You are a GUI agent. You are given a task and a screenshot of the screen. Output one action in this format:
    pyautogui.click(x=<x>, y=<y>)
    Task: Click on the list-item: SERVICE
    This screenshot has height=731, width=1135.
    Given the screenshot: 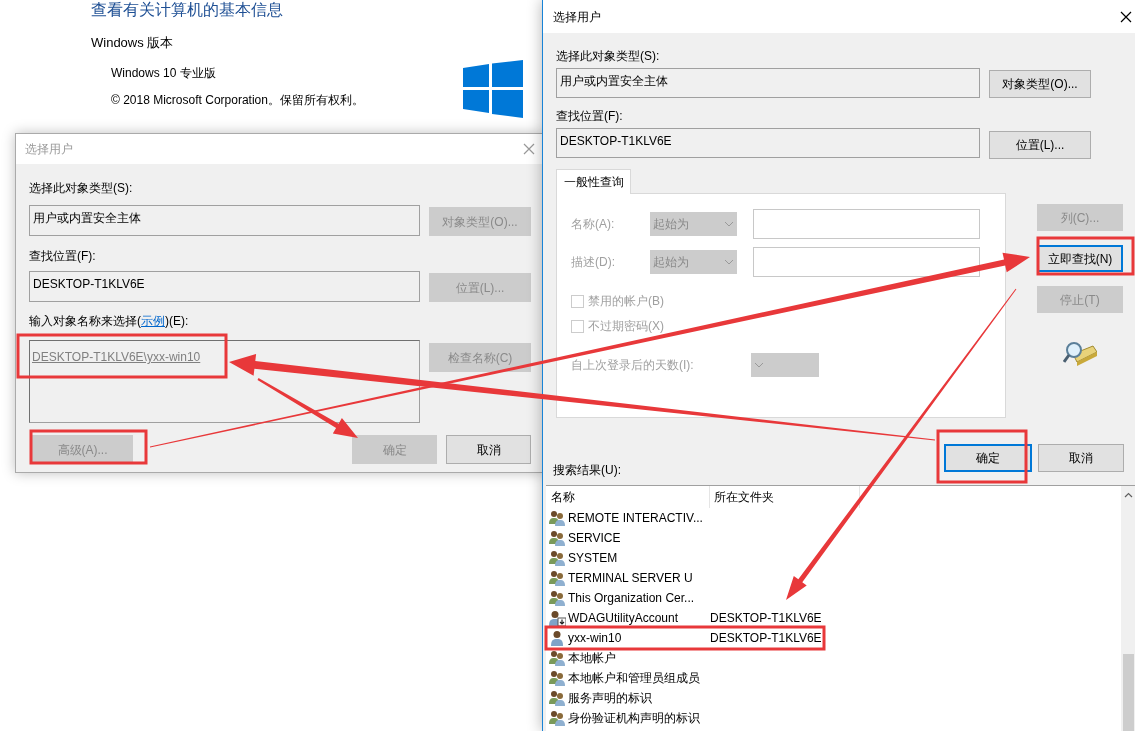 What is the action you would take?
    pyautogui.click(x=594, y=538)
    